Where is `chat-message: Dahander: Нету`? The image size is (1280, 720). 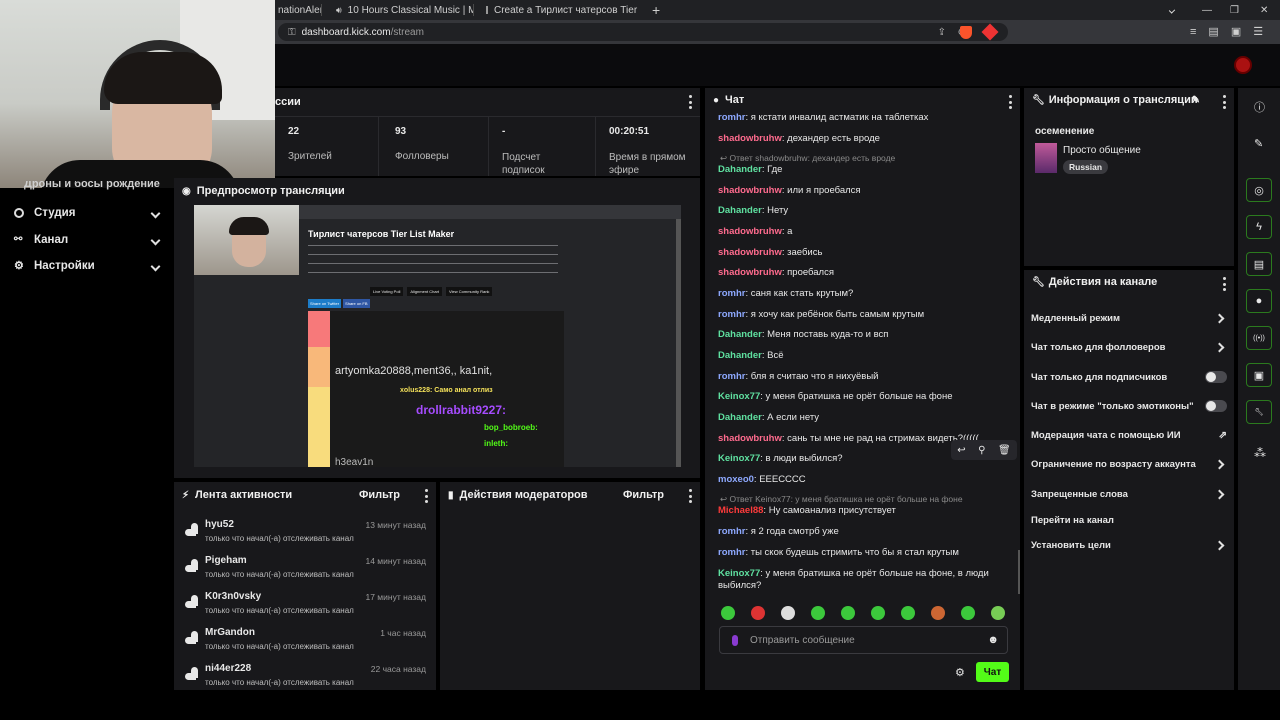 chat-message: Dahander: Нету is located at coordinates (863, 211).